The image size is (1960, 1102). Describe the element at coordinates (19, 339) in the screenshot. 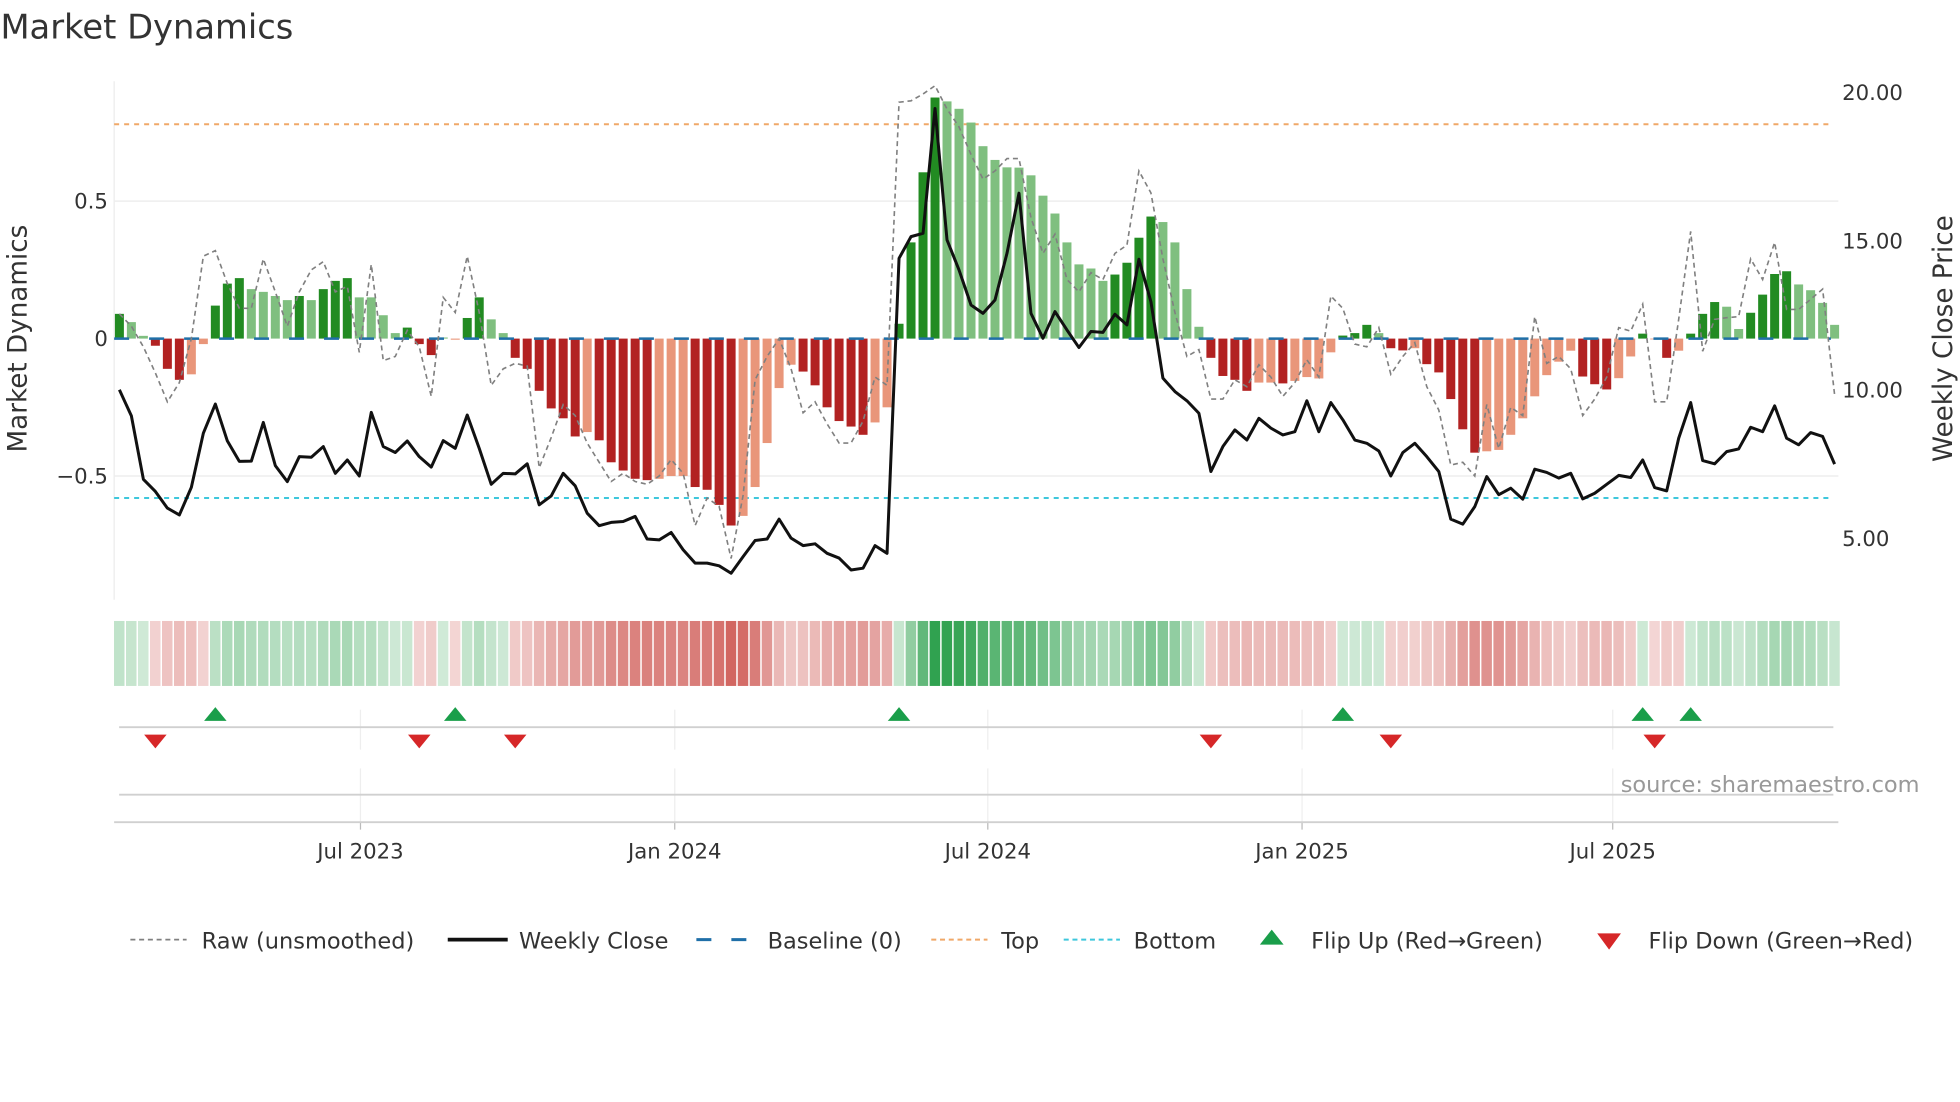

I see `y-axis-label: Market Dynamics` at that location.